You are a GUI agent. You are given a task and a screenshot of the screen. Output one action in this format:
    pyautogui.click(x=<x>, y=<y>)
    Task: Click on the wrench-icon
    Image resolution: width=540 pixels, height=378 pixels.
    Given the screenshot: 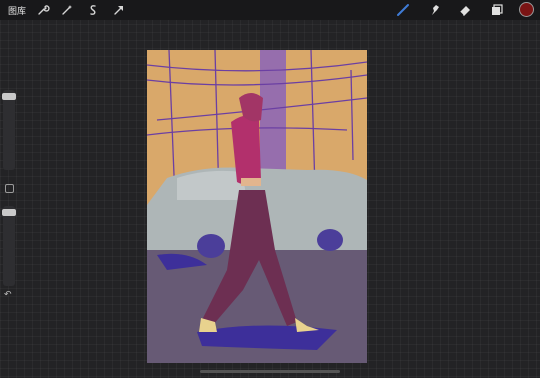 What is the action you would take?
    pyautogui.click(x=43, y=10)
    